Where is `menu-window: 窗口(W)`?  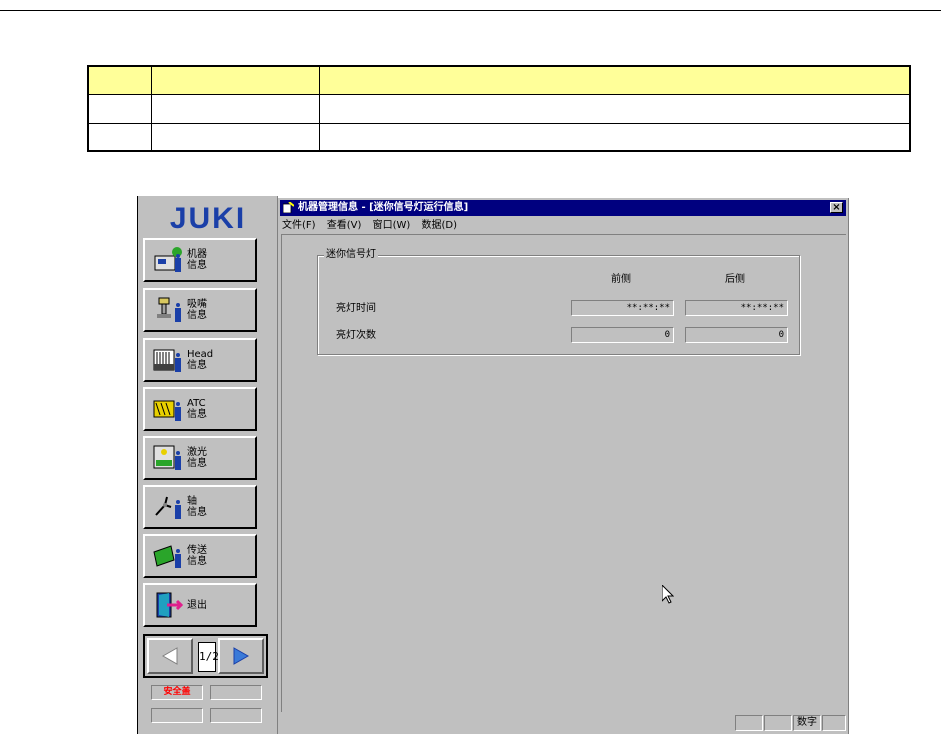 menu-window: 窗口(W) is located at coordinates (392, 225).